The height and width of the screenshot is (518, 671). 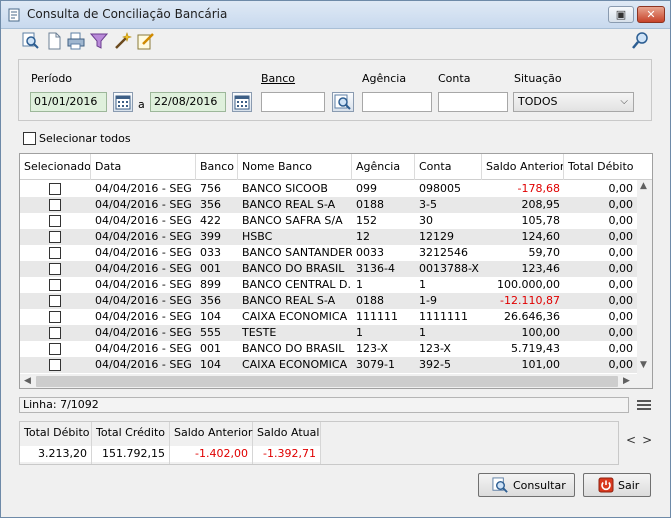 I want to click on col-nome-banco: Nome Banco, so click(x=295, y=167).